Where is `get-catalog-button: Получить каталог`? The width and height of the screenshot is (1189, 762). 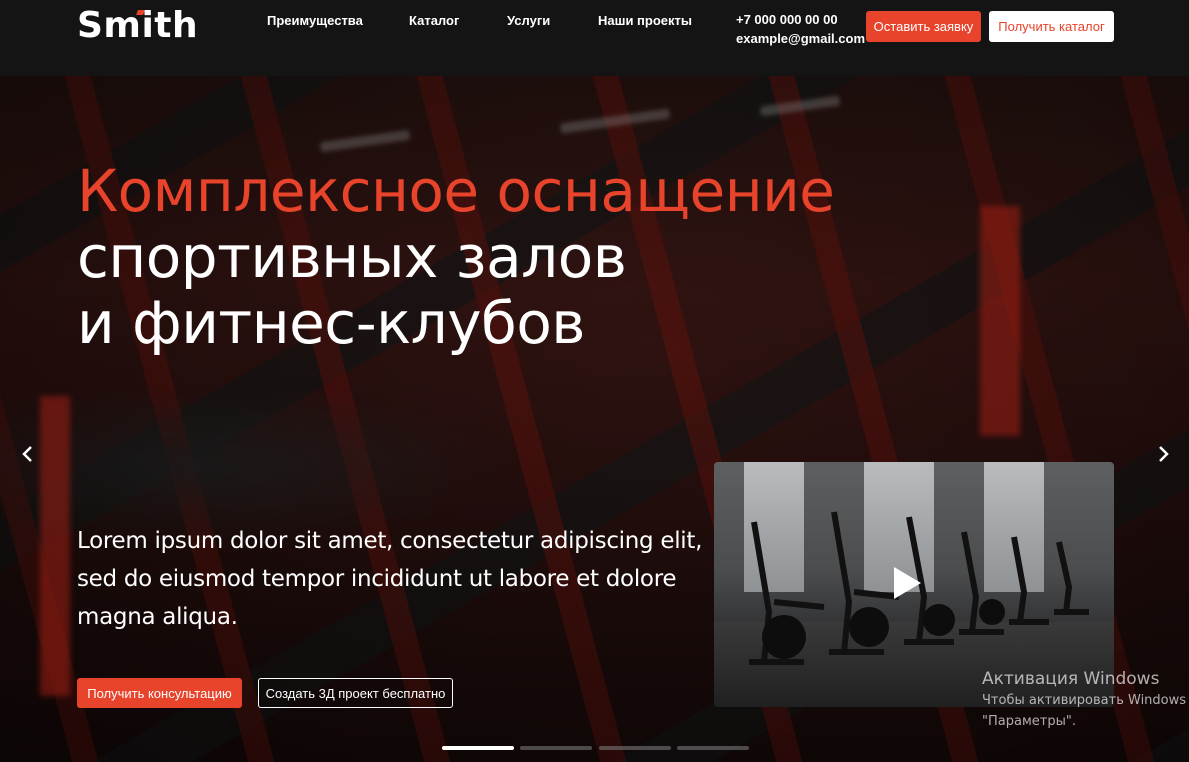 get-catalog-button: Получить каталог is located at coordinates (1051, 26).